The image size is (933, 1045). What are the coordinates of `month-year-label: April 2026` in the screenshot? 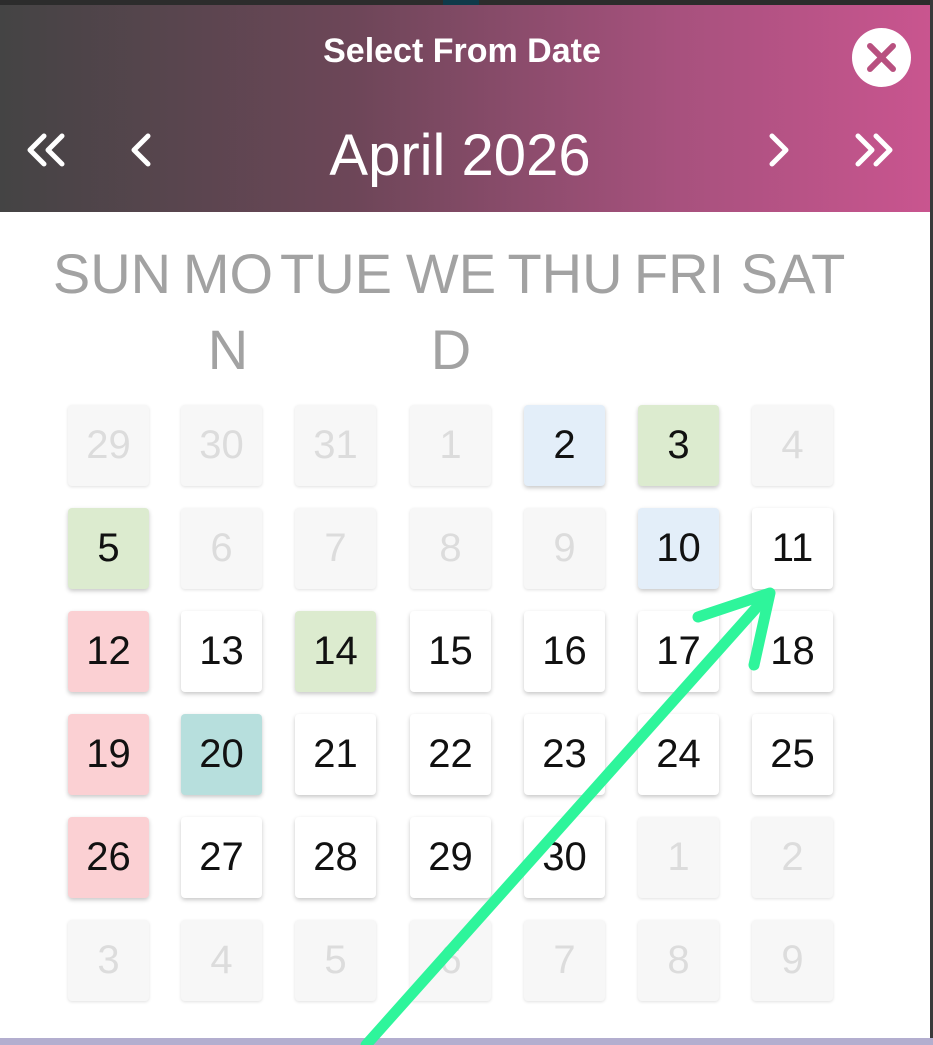 It's located at (460, 156).